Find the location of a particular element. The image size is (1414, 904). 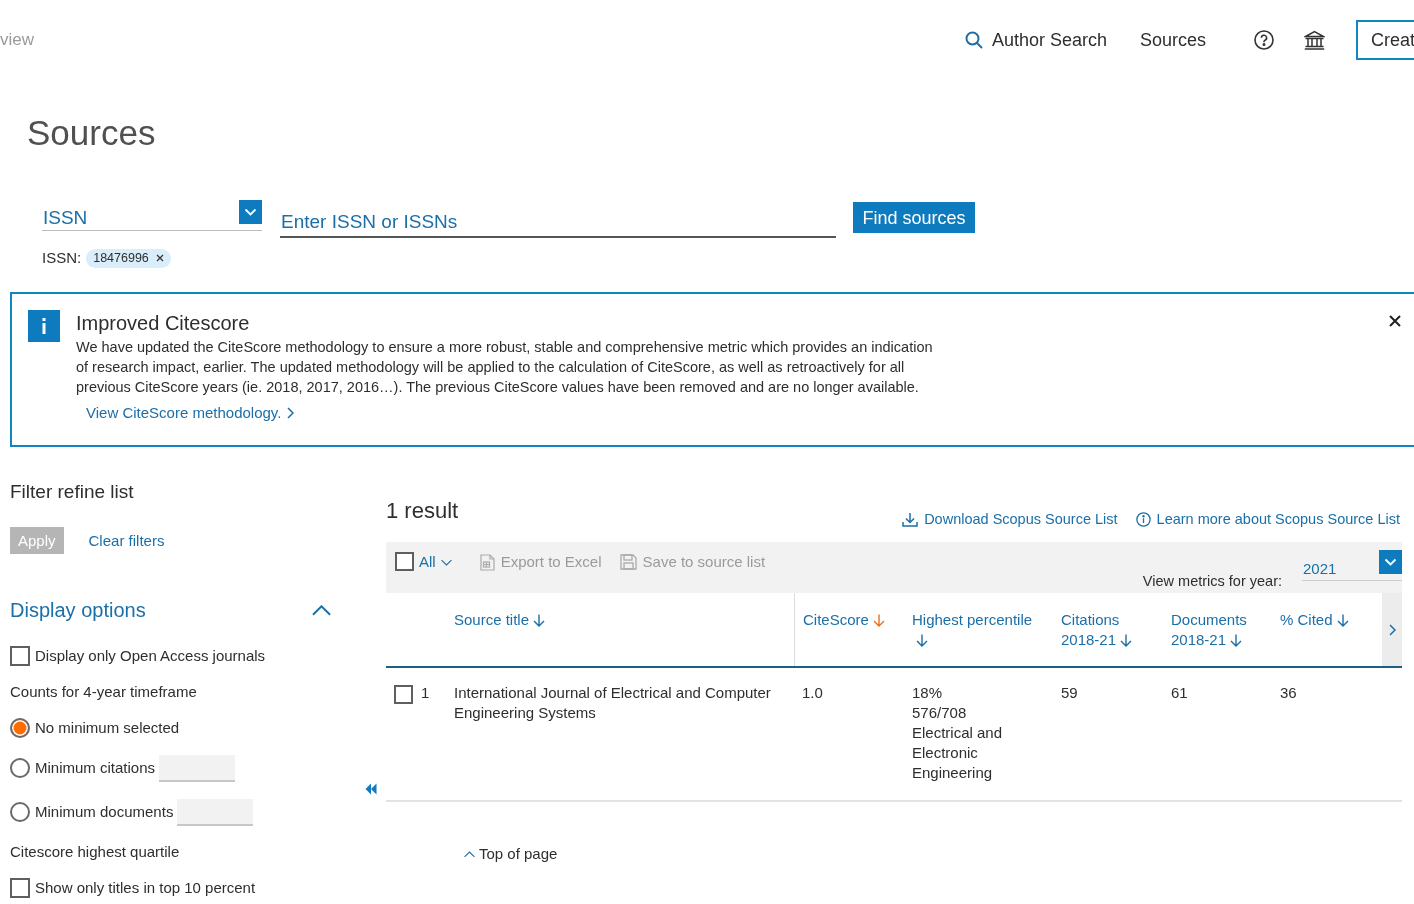

institution-icon is located at coordinates (1314, 40).